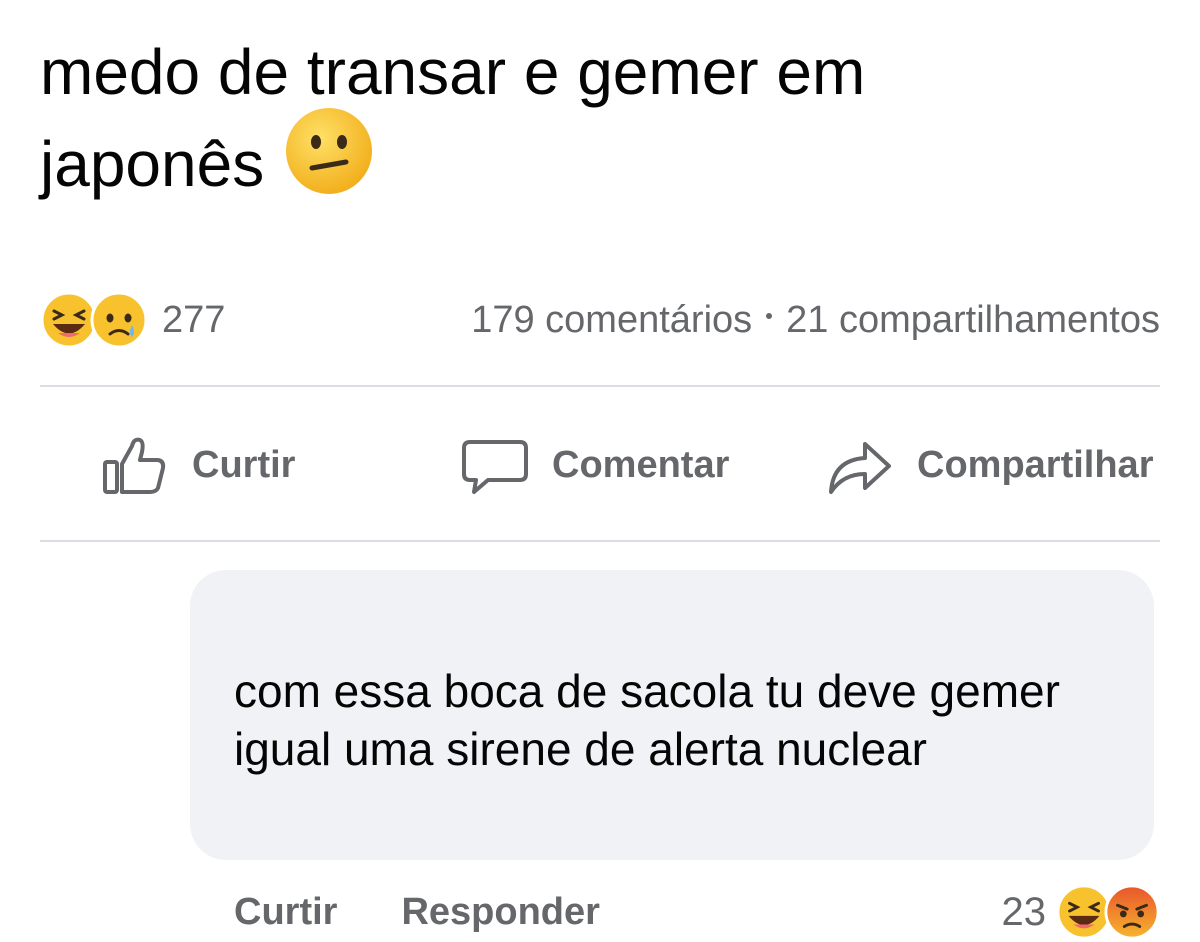 The height and width of the screenshot is (942, 1200). I want to click on post-text-line1: medo de transar e gemer em, so click(453, 72).